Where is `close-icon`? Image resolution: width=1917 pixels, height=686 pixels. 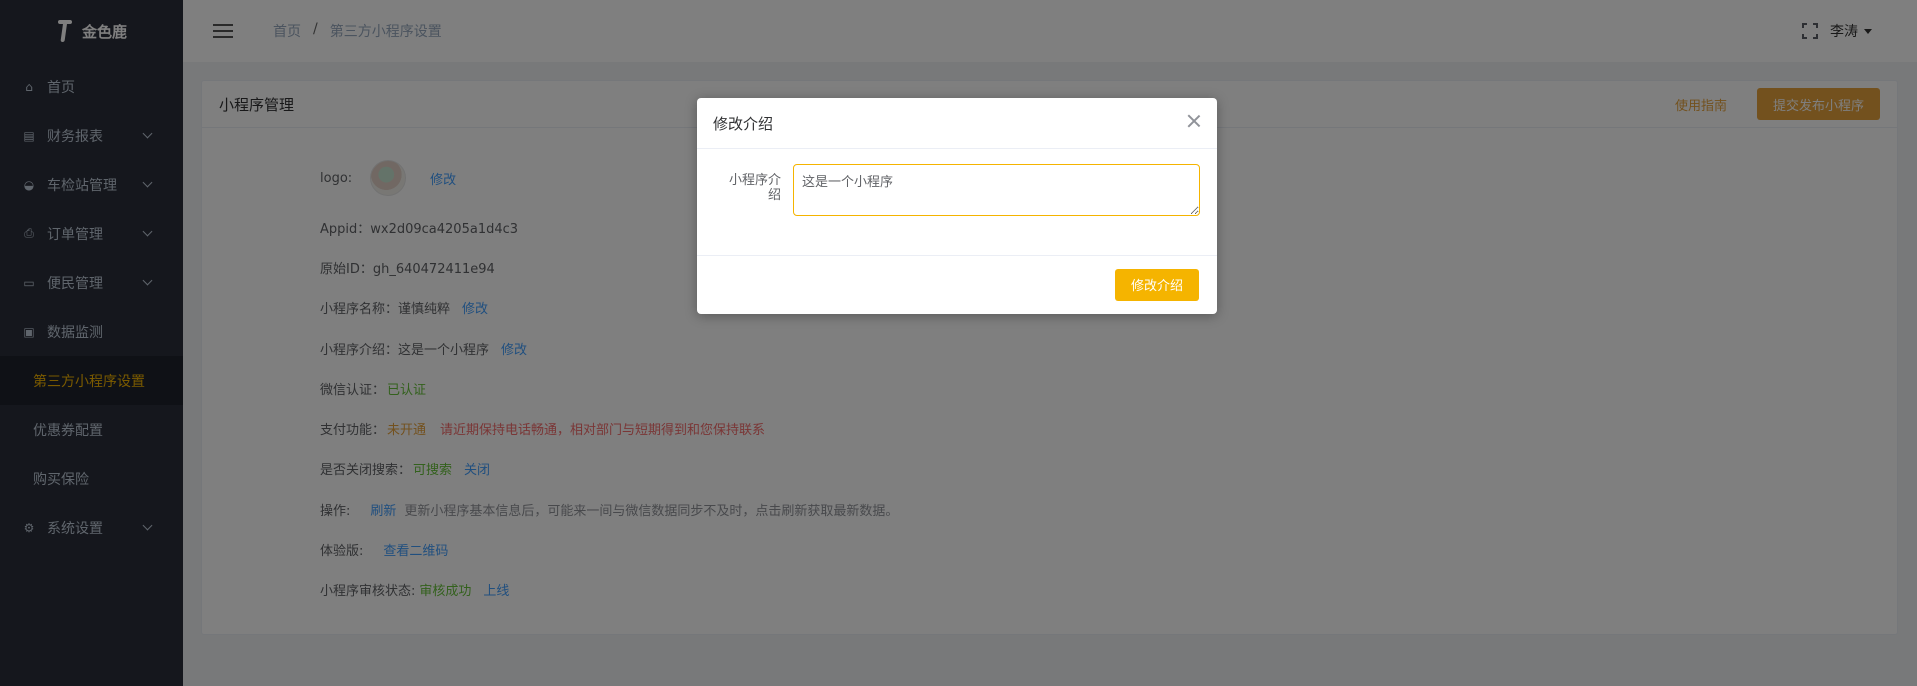
close-icon is located at coordinates (1194, 121).